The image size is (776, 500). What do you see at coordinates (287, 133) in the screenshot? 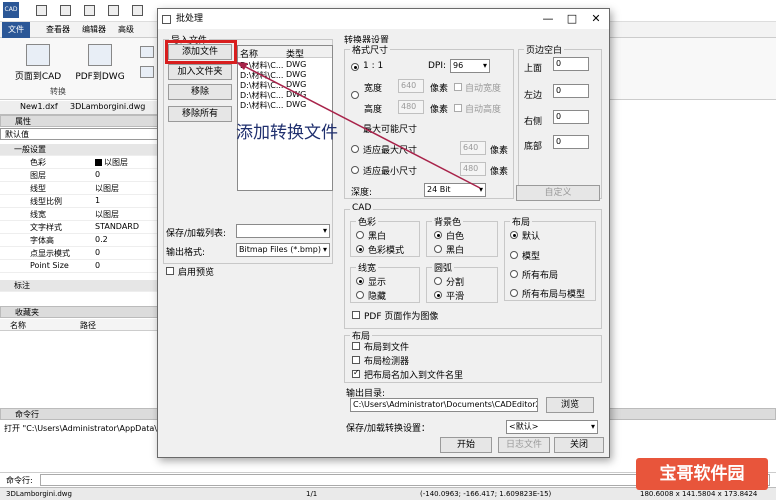
I see `annotation-text: 添加转换文件` at bounding box center [287, 133].